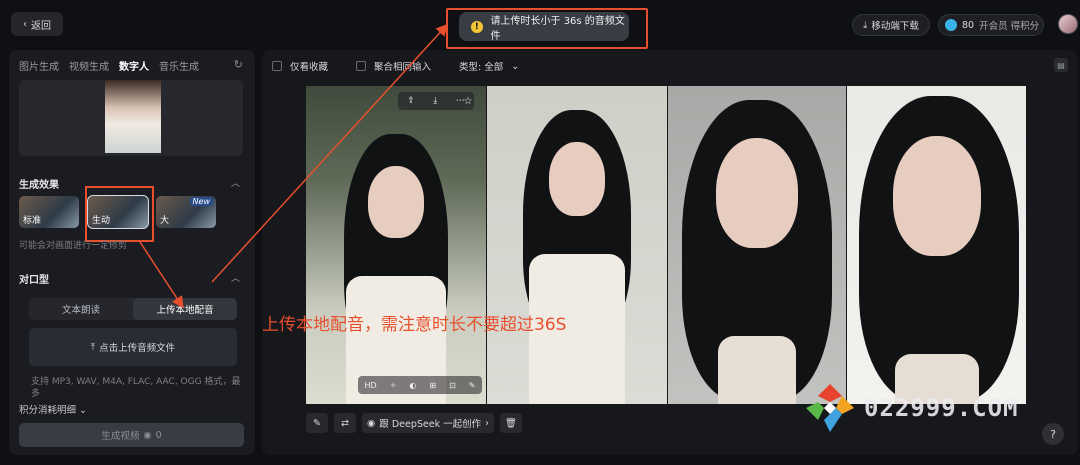 This screenshot has height=465, width=1080. I want to click on vip-label: 开会员 得积分, so click(1009, 26).